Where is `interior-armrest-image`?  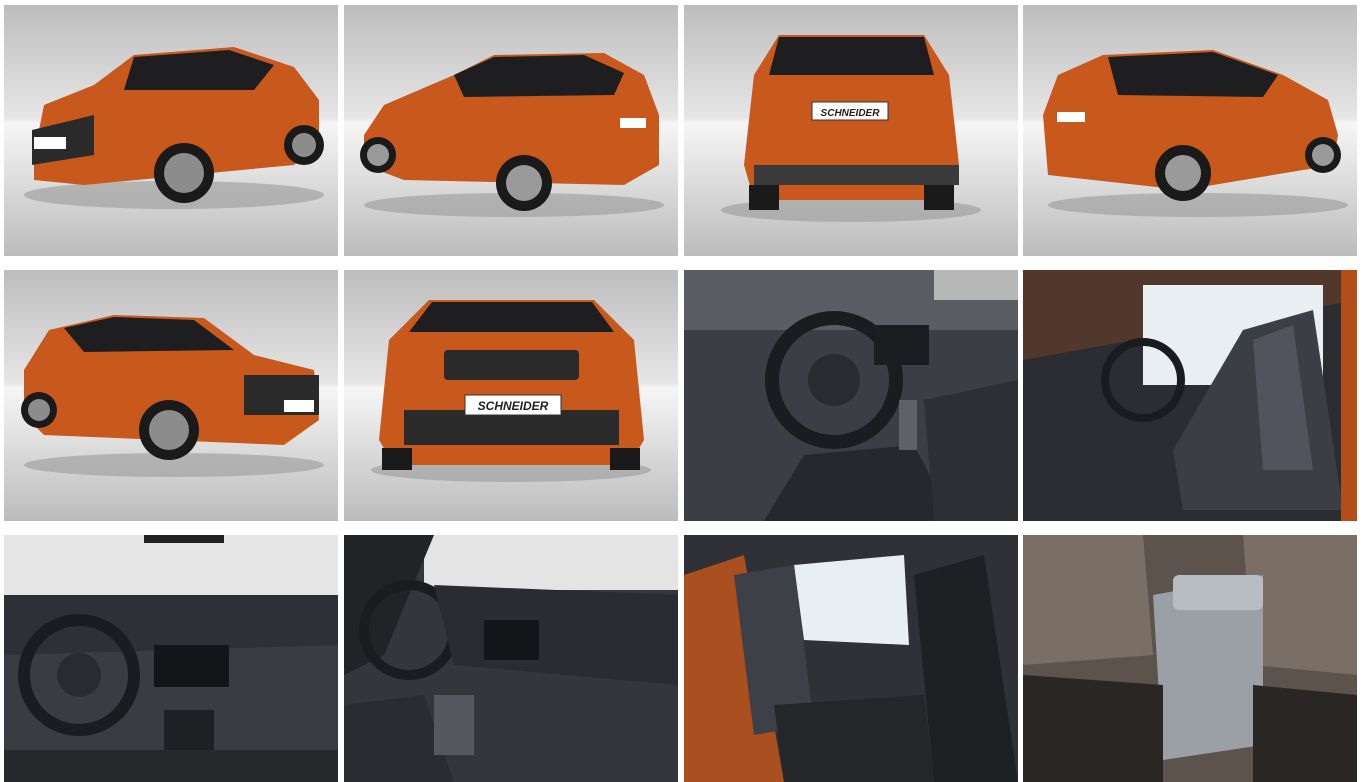
interior-armrest-image is located at coordinates (1190, 658).